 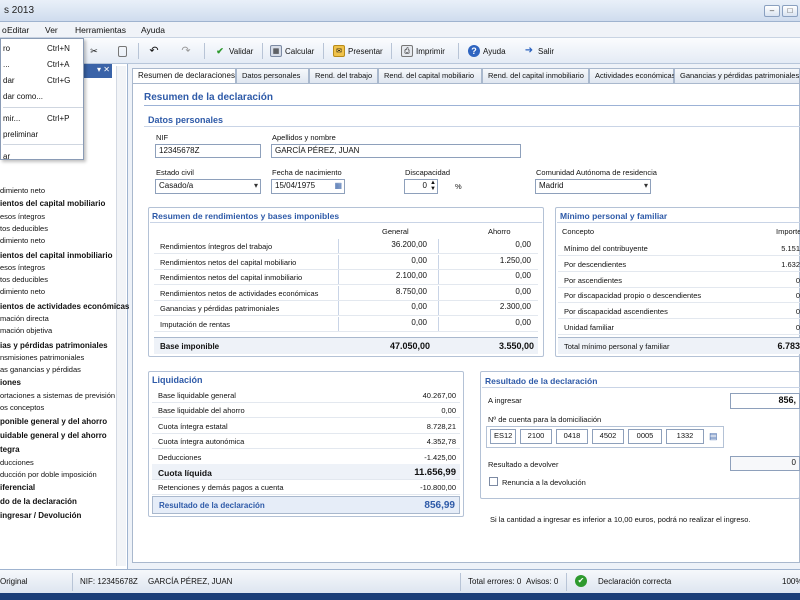 What do you see at coordinates (384, 246) in the screenshot?
I see `general-value: 36.200,00` at bounding box center [384, 246].